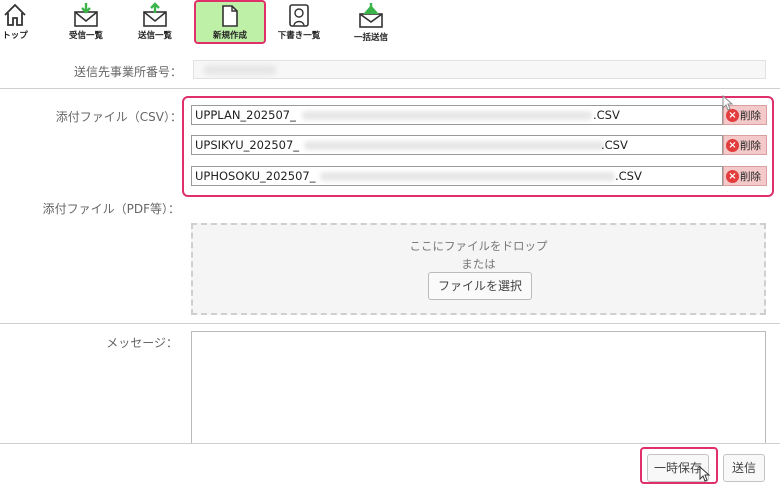 This screenshot has width=780, height=485. Describe the element at coordinates (480, 286) in the screenshot. I see `choose-file-button: ファイルを選択` at that location.